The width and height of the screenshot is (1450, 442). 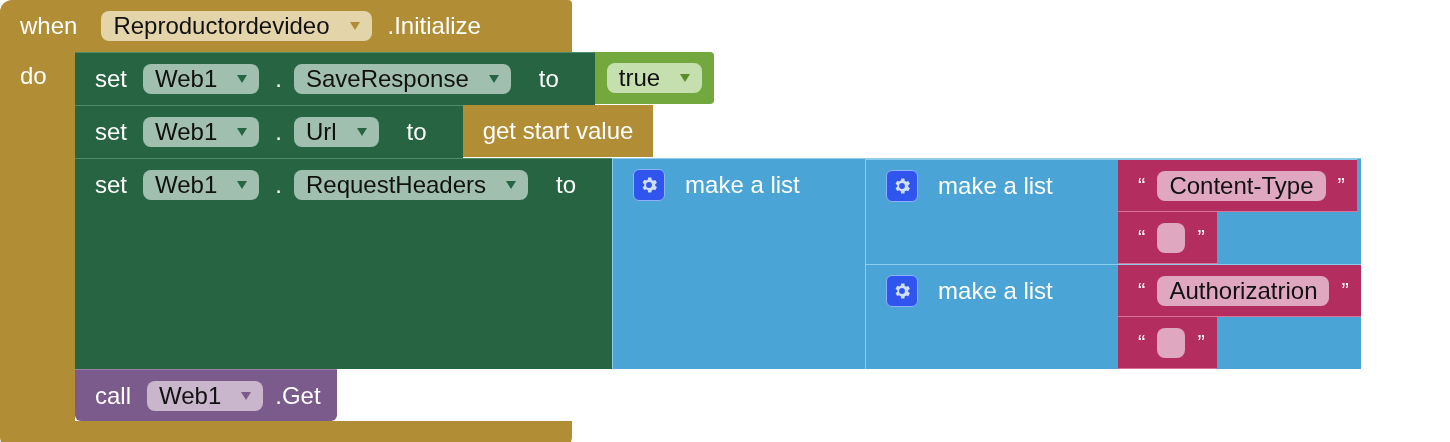 What do you see at coordinates (33, 75) in the screenshot?
I see `block-label: do` at bounding box center [33, 75].